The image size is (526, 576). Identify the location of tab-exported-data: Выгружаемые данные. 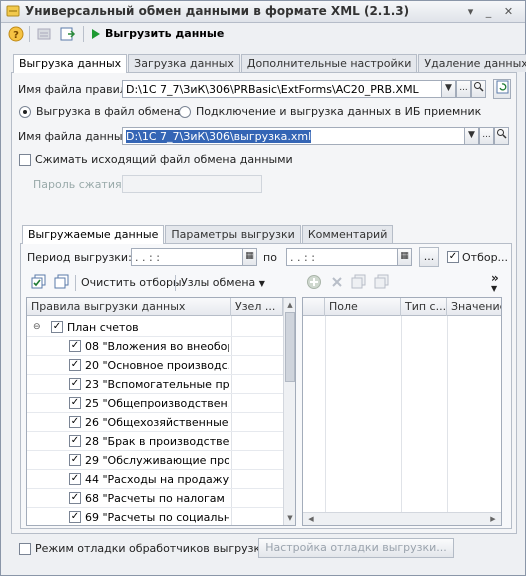
(93, 234).